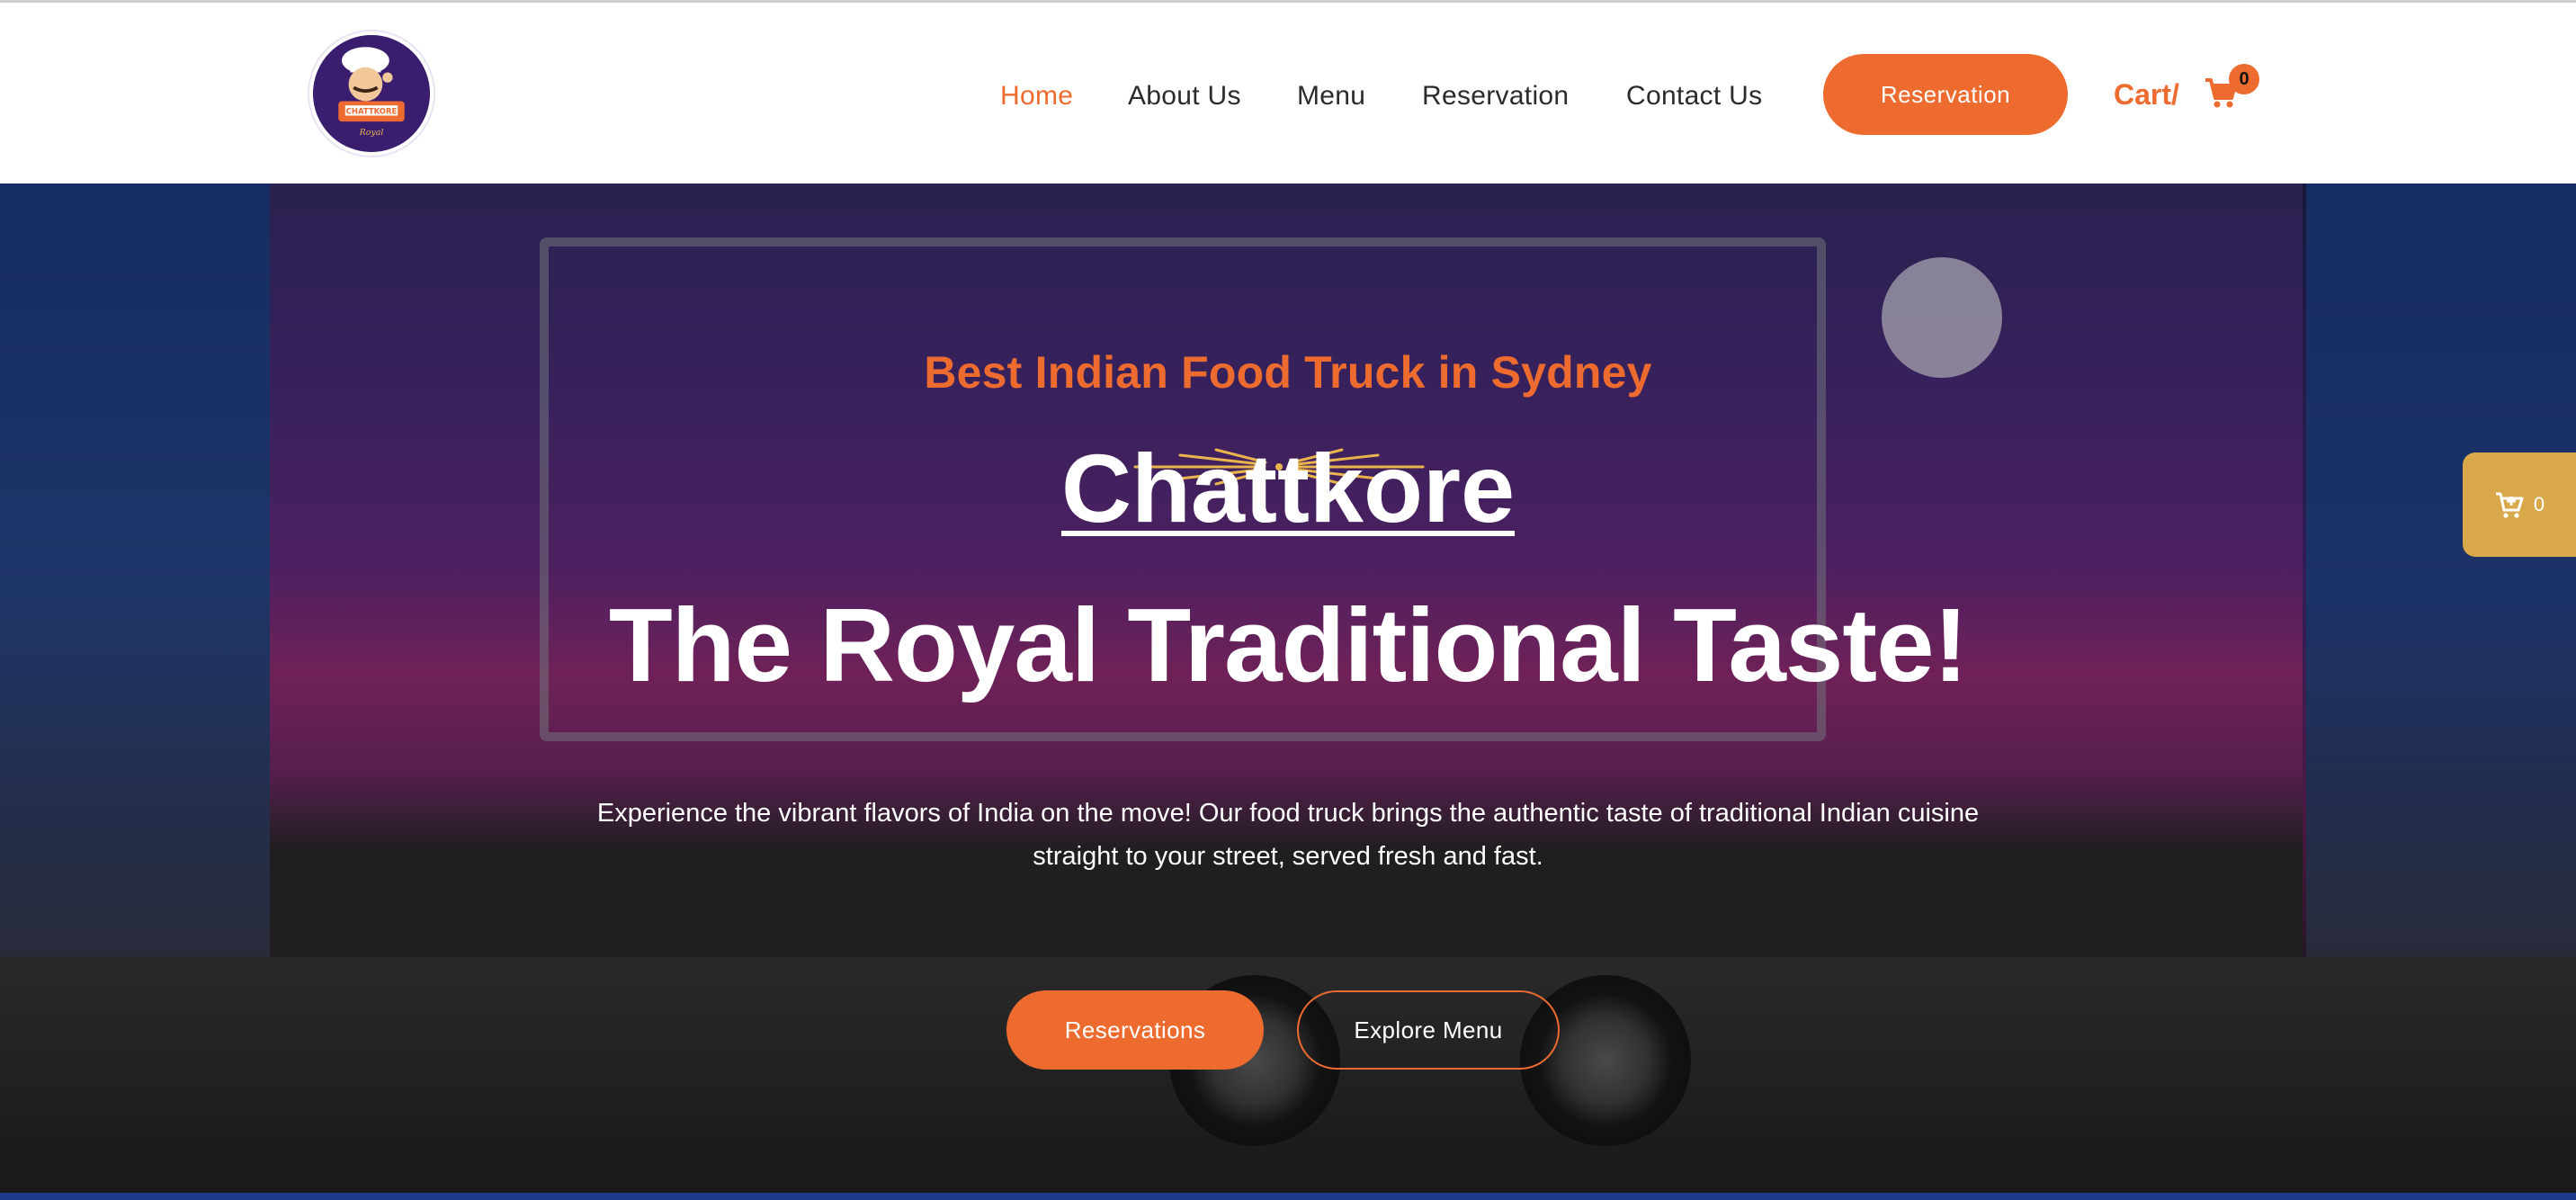 The image size is (2576, 1200). Describe the element at coordinates (1036, 96) in the screenshot. I see `nav-home: Home` at that location.